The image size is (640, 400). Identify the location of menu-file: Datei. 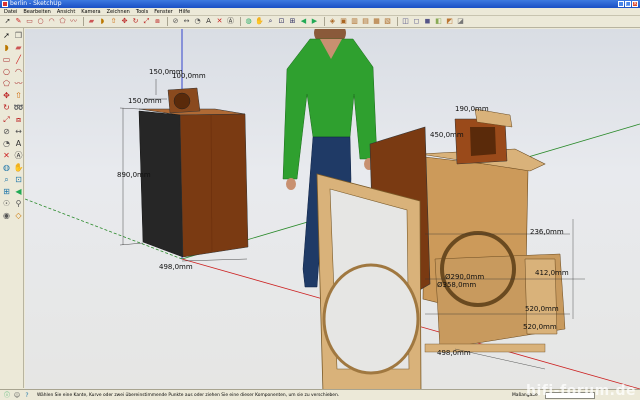
(10, 11).